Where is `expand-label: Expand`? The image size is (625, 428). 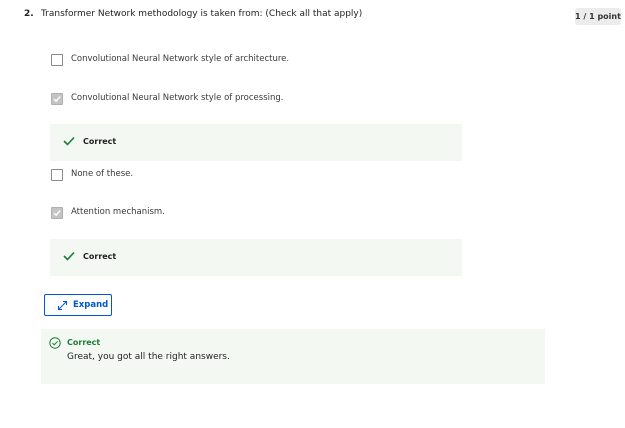
expand-label: Expand is located at coordinates (91, 305).